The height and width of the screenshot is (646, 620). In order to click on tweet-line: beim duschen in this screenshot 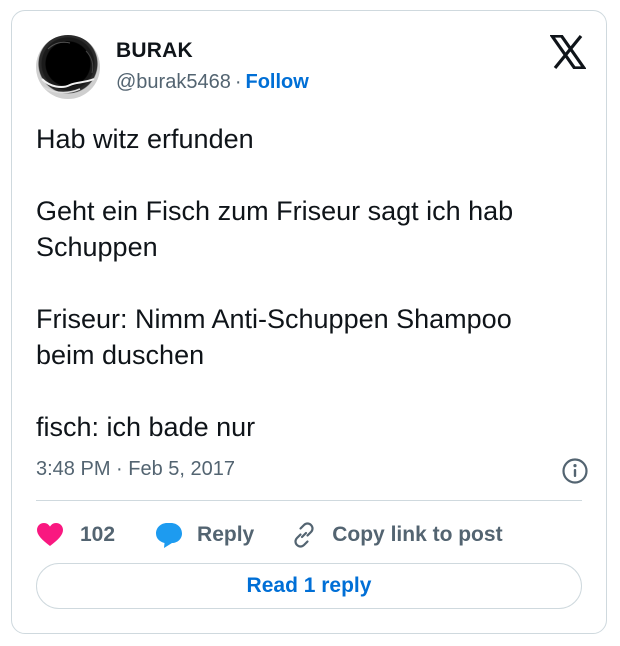, I will do `click(120, 355)`.